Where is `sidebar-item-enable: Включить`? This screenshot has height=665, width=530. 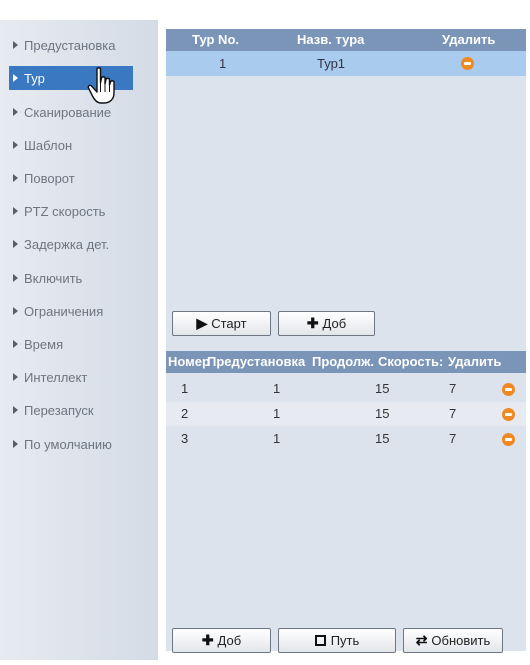
sidebar-item-enable: Включить is located at coordinates (71, 278).